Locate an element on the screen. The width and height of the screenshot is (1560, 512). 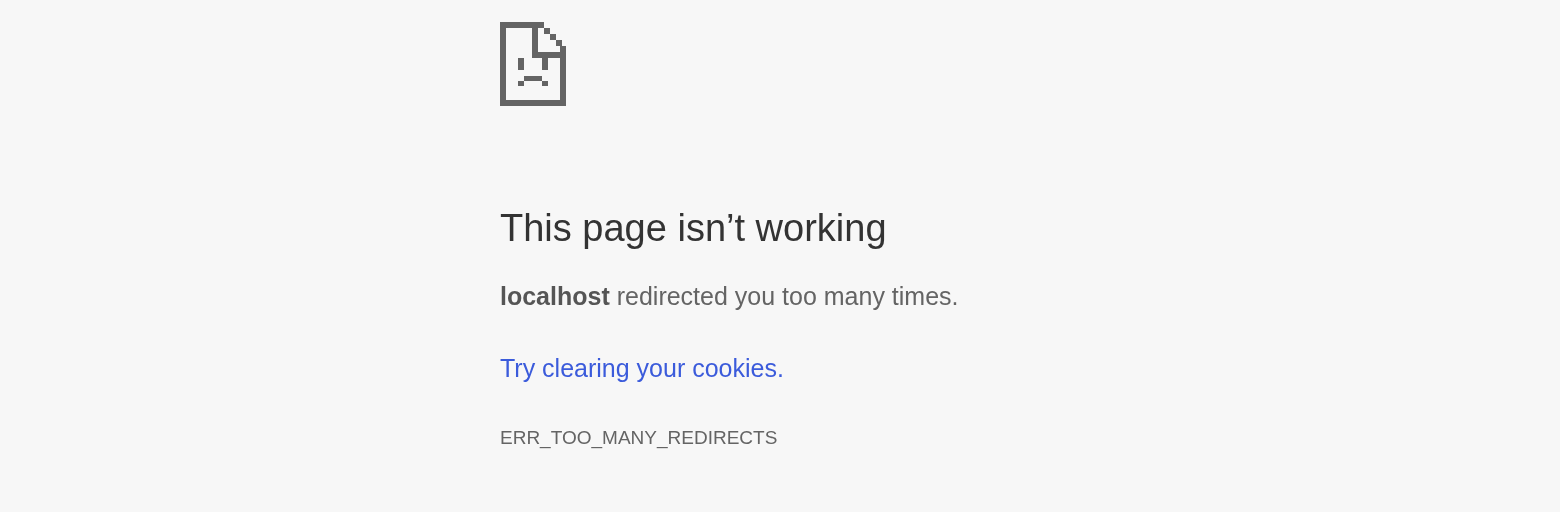
sad-page-icon is located at coordinates (533, 64).